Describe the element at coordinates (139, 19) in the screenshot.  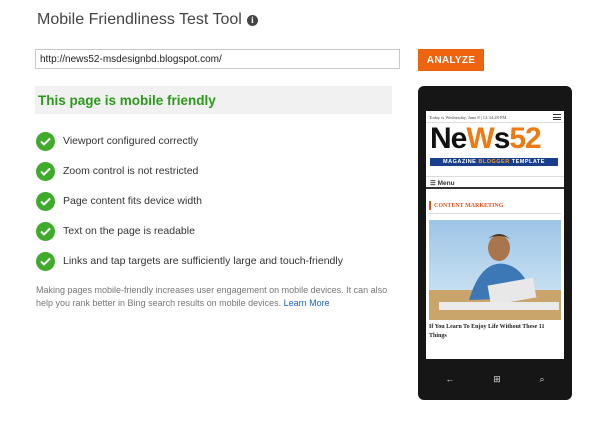
I see `page-title-text: Mobile Friendliness Test Tool` at that location.